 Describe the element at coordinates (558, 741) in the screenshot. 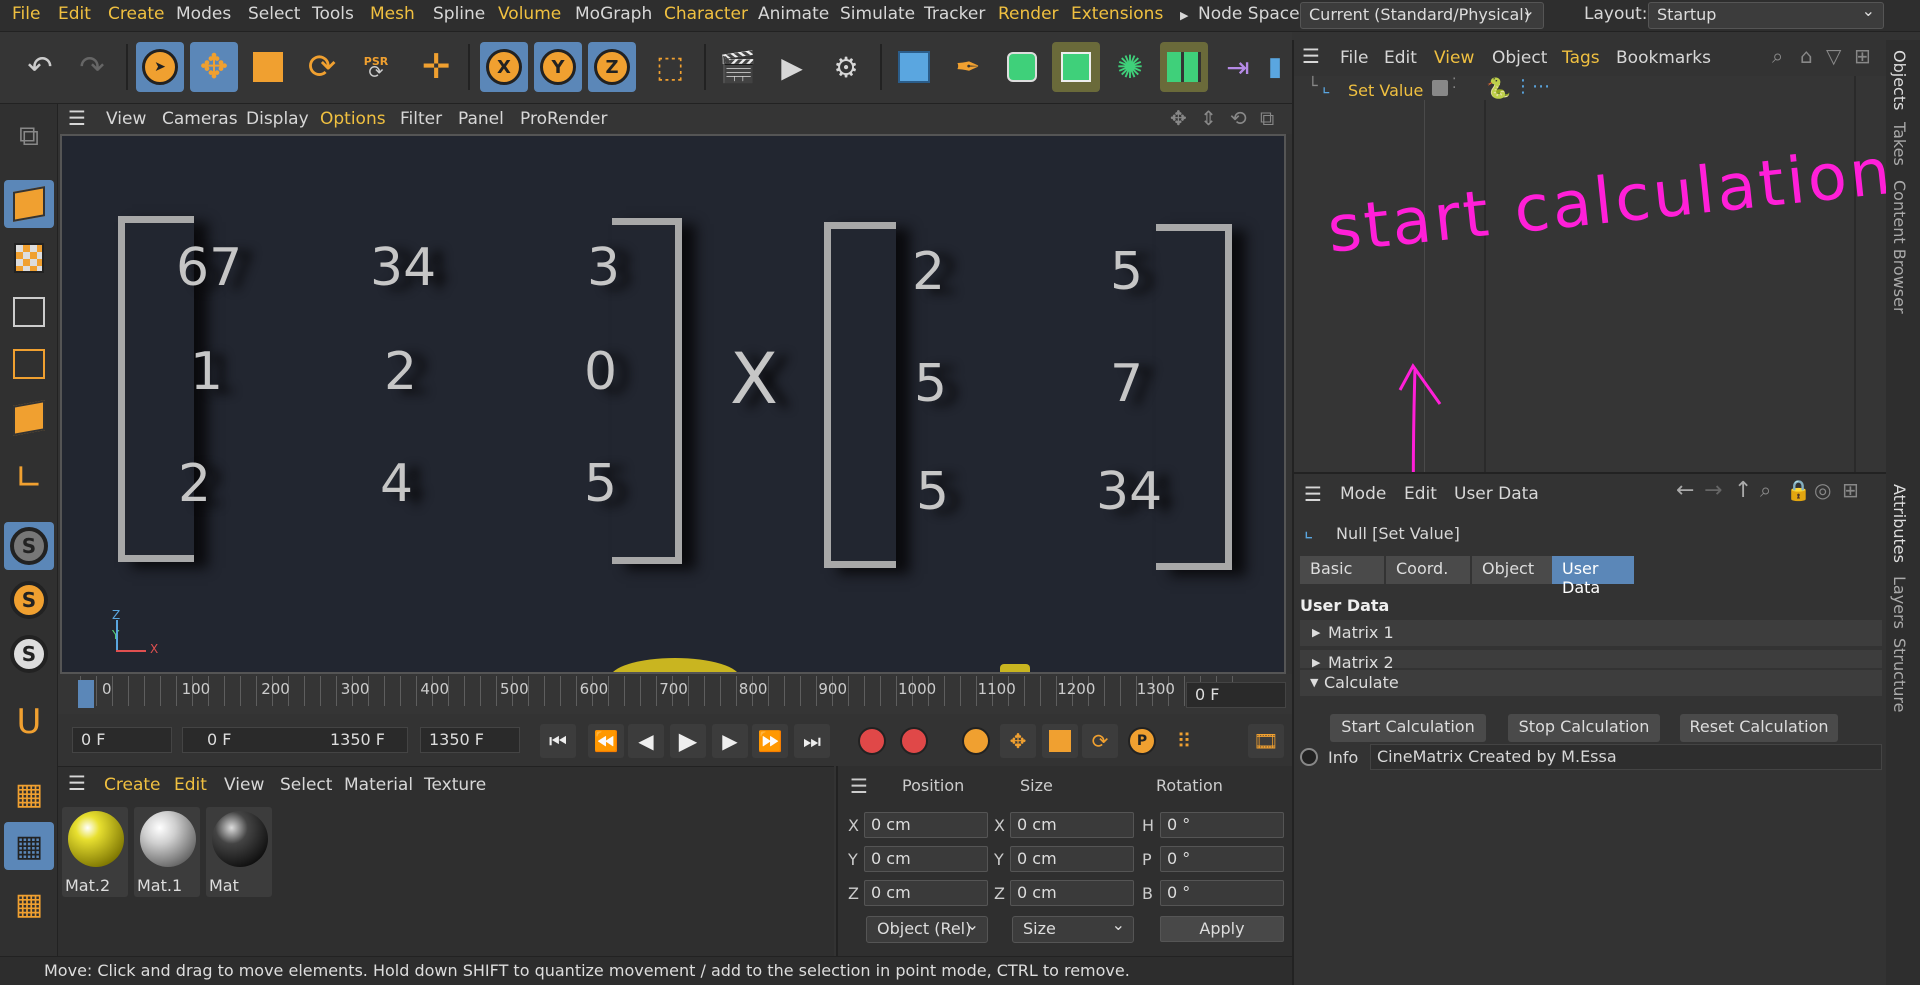

I see `go-to-start-icon: ⏮` at that location.